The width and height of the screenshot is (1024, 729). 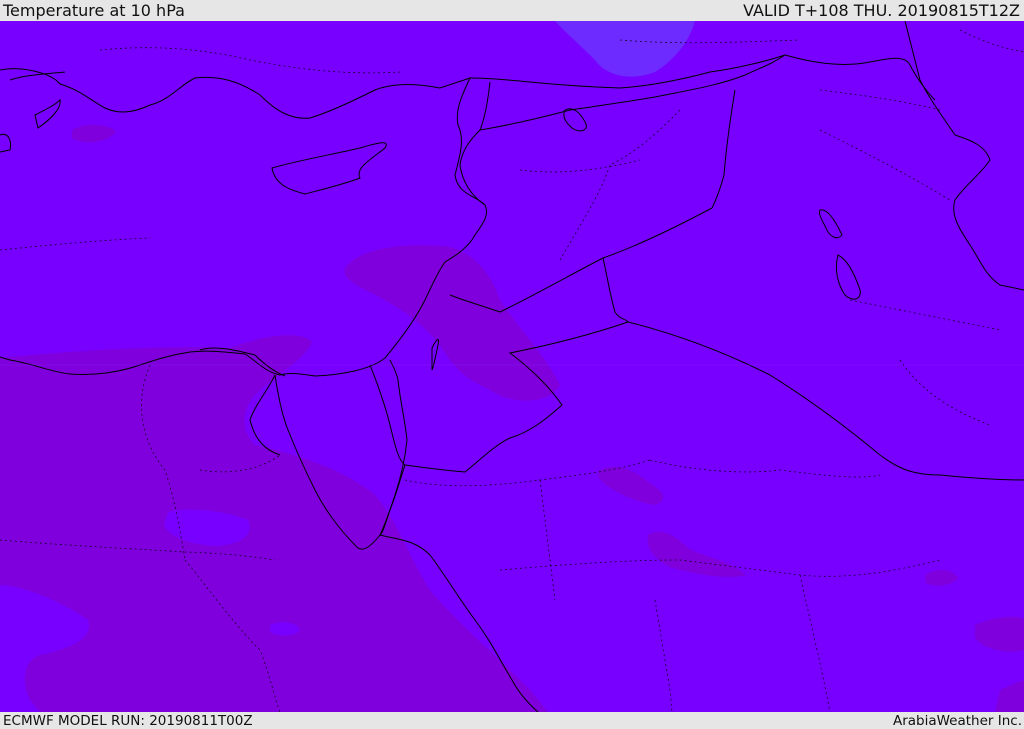 I want to click on valid-time: VALID T+108 THU. 20190815T12Z, so click(x=881, y=10).